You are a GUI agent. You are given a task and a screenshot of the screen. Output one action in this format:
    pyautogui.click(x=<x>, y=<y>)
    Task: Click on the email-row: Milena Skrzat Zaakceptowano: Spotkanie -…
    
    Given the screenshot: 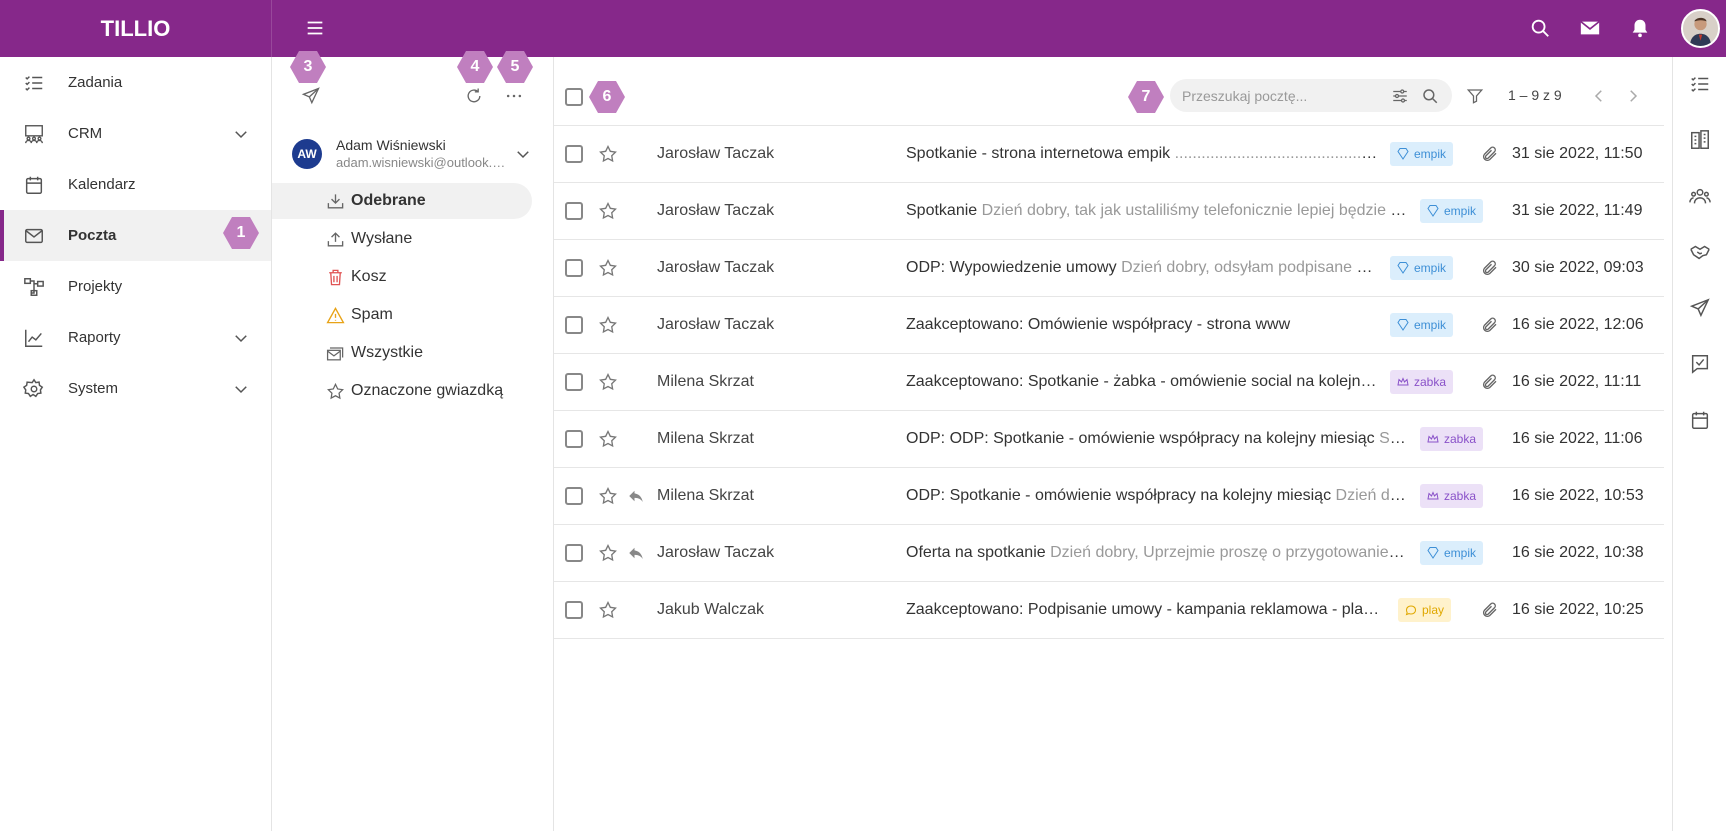 What is the action you would take?
    pyautogui.click(x=1109, y=382)
    